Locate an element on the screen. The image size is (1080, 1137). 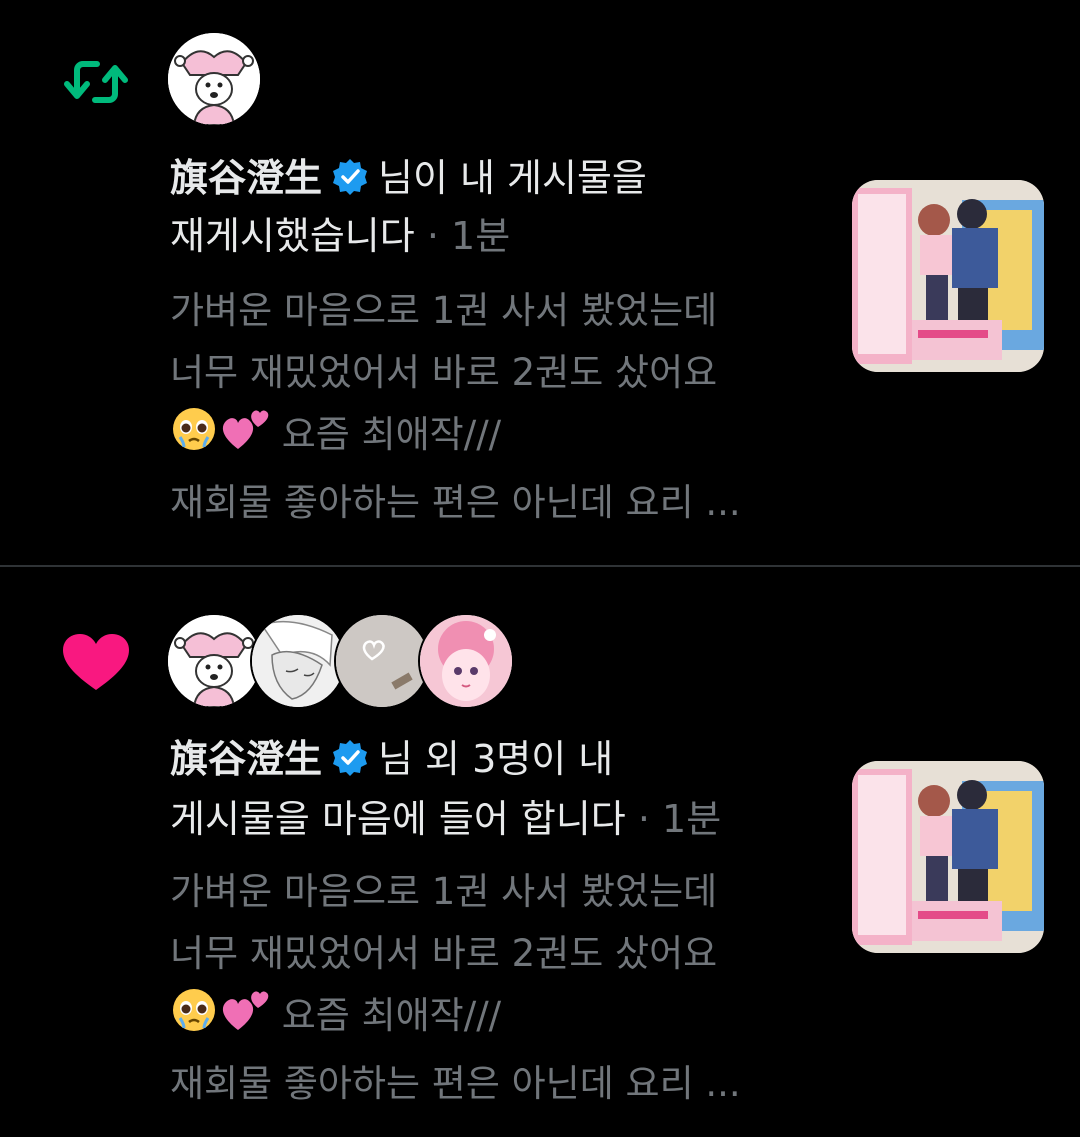
notification-text-line-2: 재게시했습니다 · 1분 is located at coordinates (340, 236).